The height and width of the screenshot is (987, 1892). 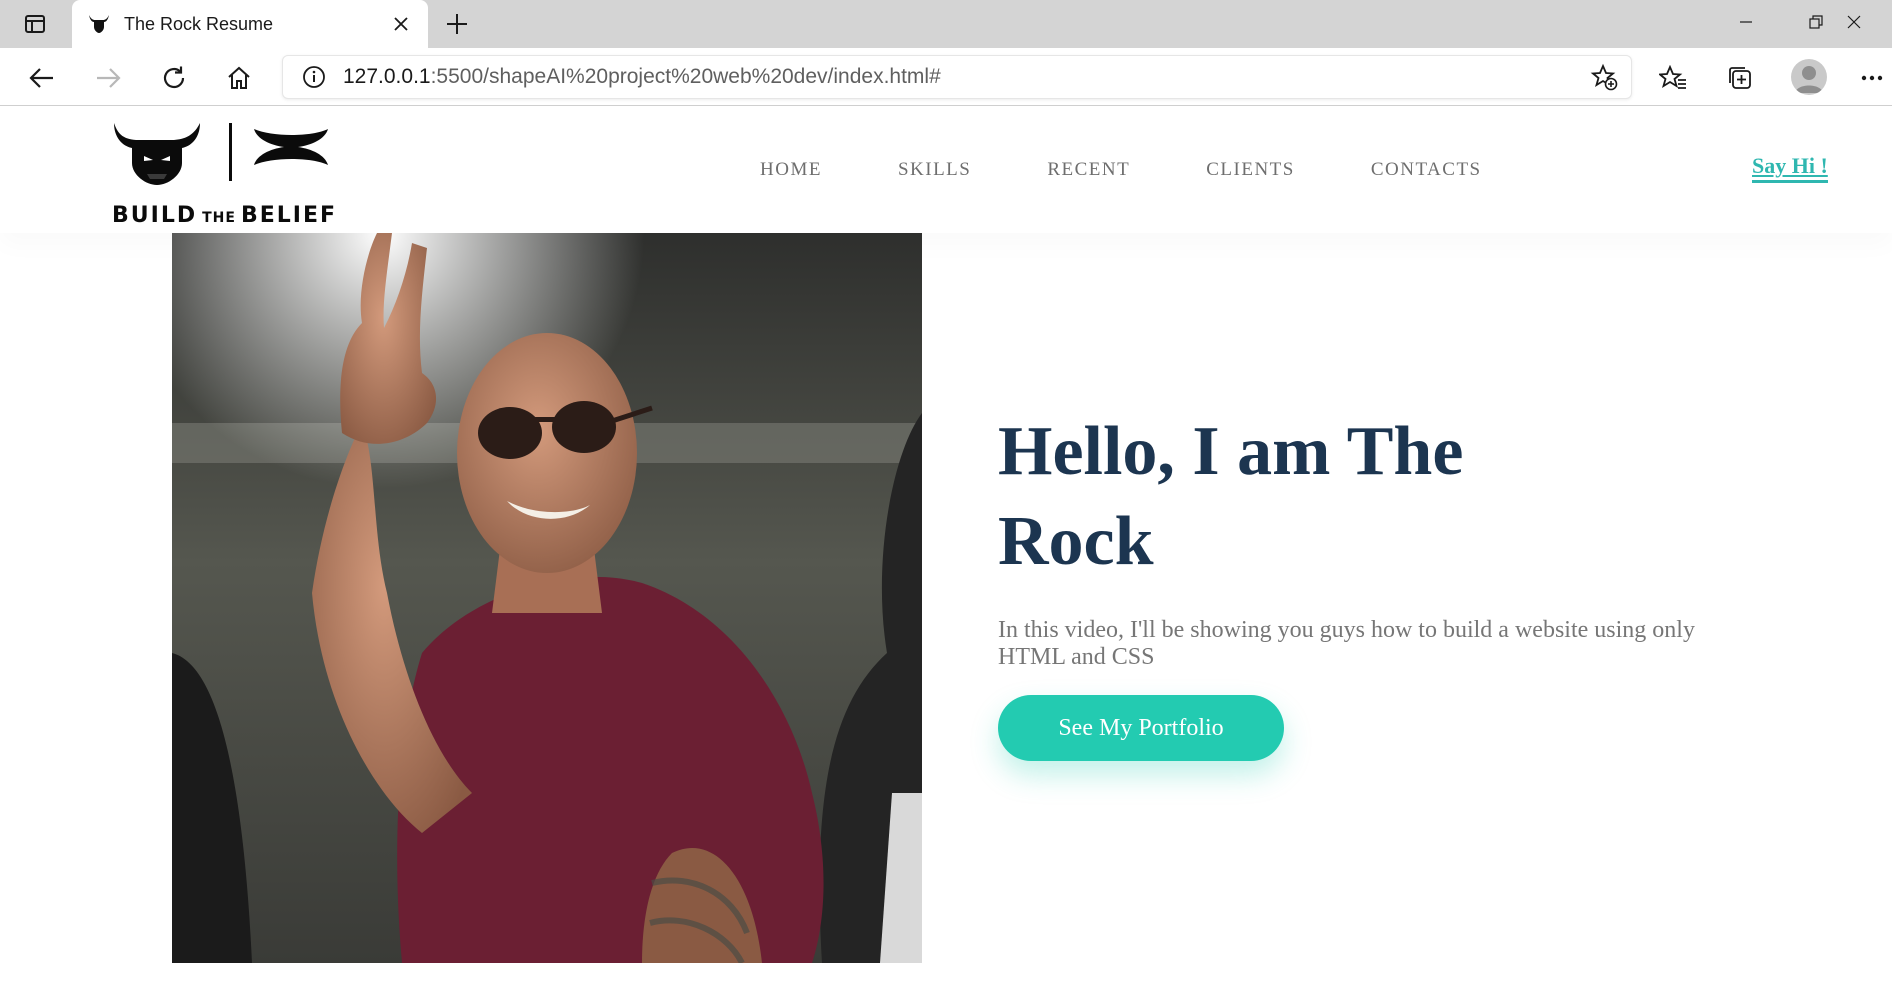 I want to click on see-portfolio-button: See My Portfolio, so click(x=1141, y=728).